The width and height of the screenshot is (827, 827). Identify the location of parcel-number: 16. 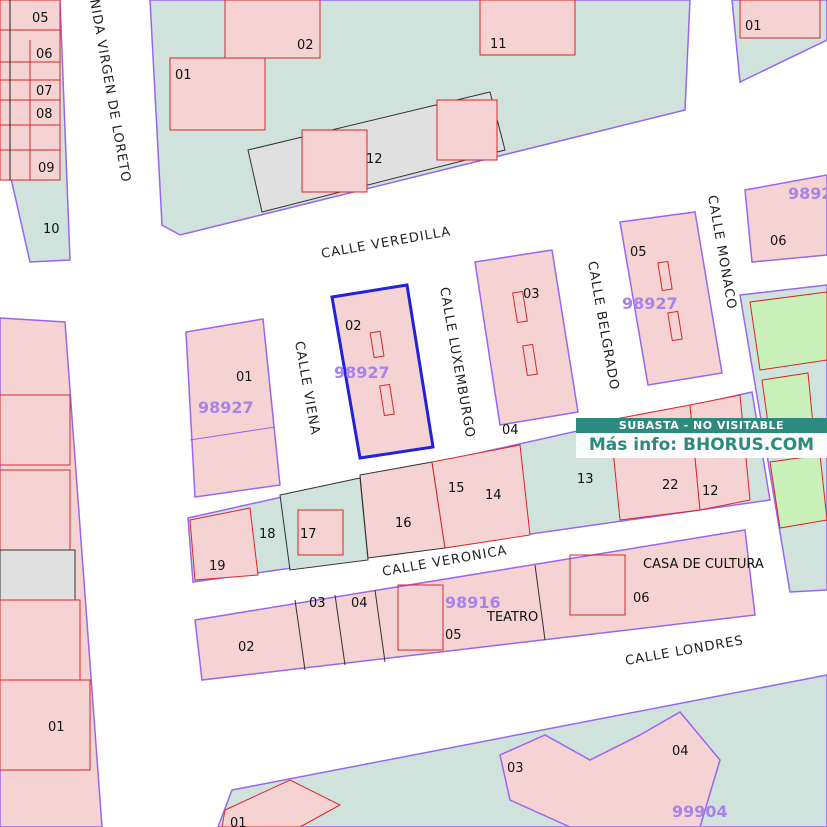
(403, 523).